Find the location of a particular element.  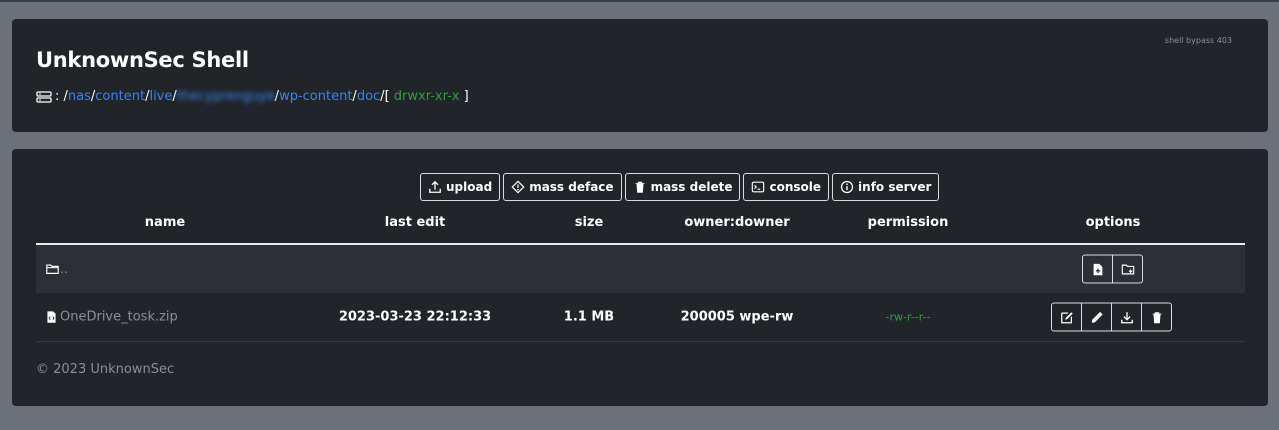

mass-deface-button: mass deface is located at coordinates (562, 187).